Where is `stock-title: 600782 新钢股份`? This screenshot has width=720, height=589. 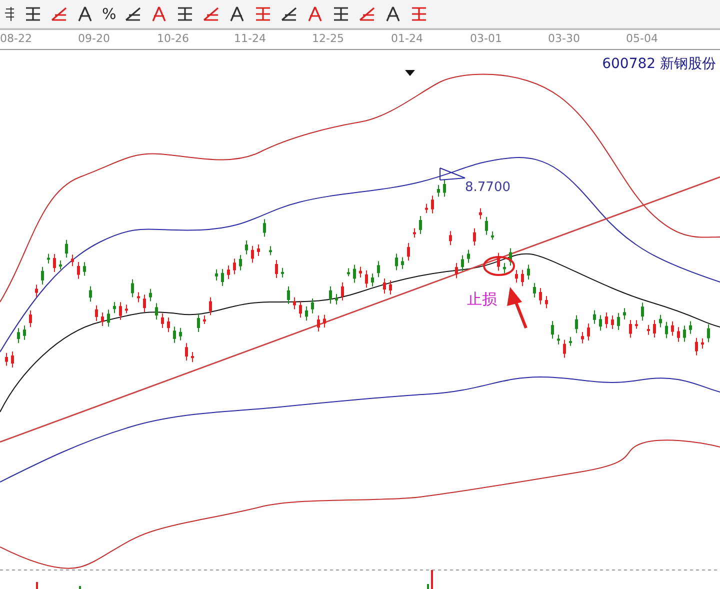 stock-title: 600782 新钢股份 is located at coordinates (659, 64).